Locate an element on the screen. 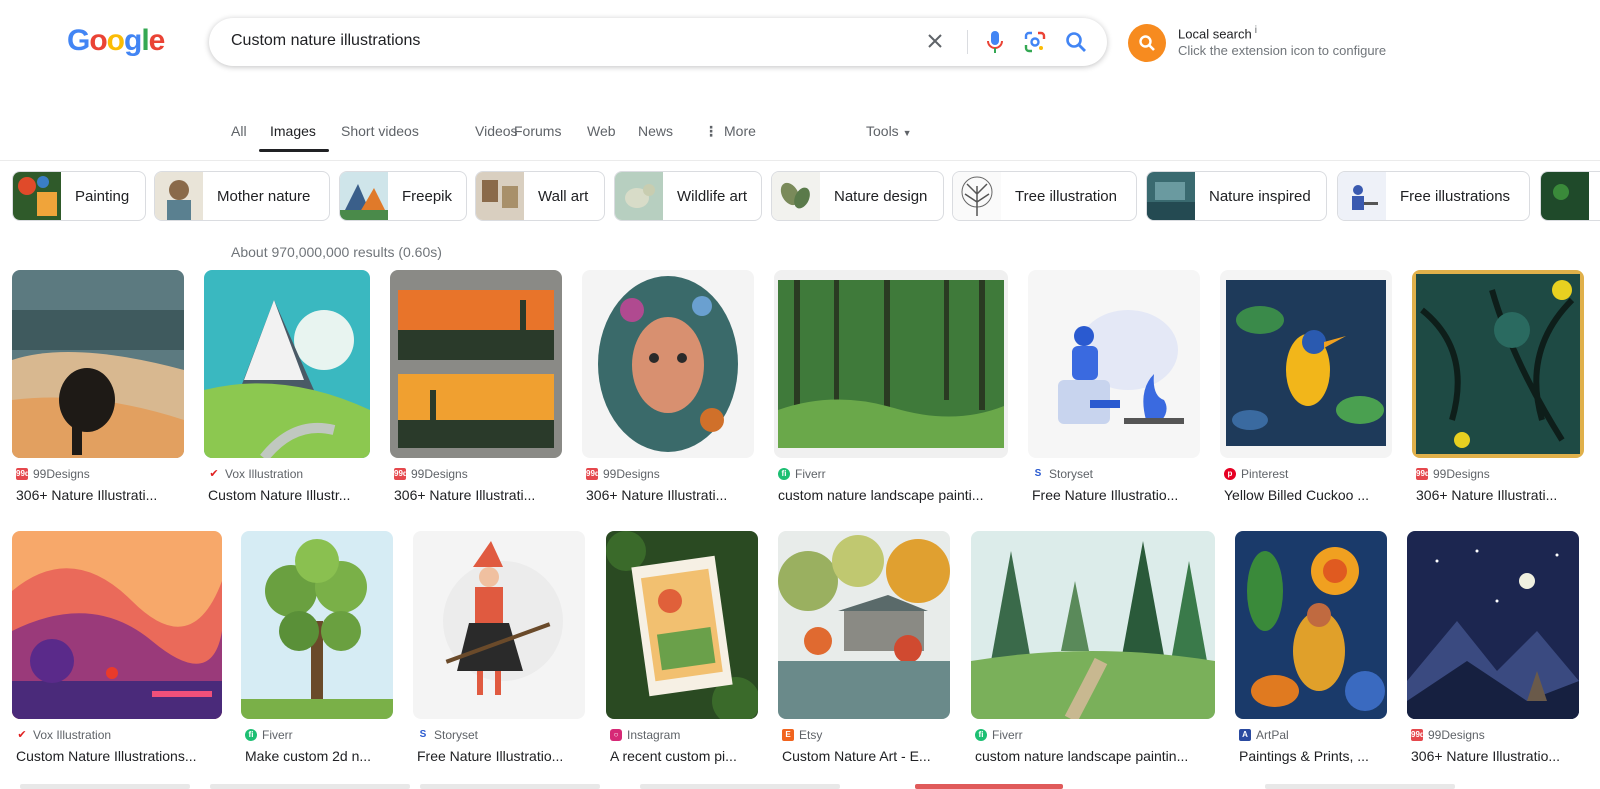 Image resolution: width=1600 pixels, height=789 pixels. chip-nature-design: Nature design is located at coordinates (857, 196).